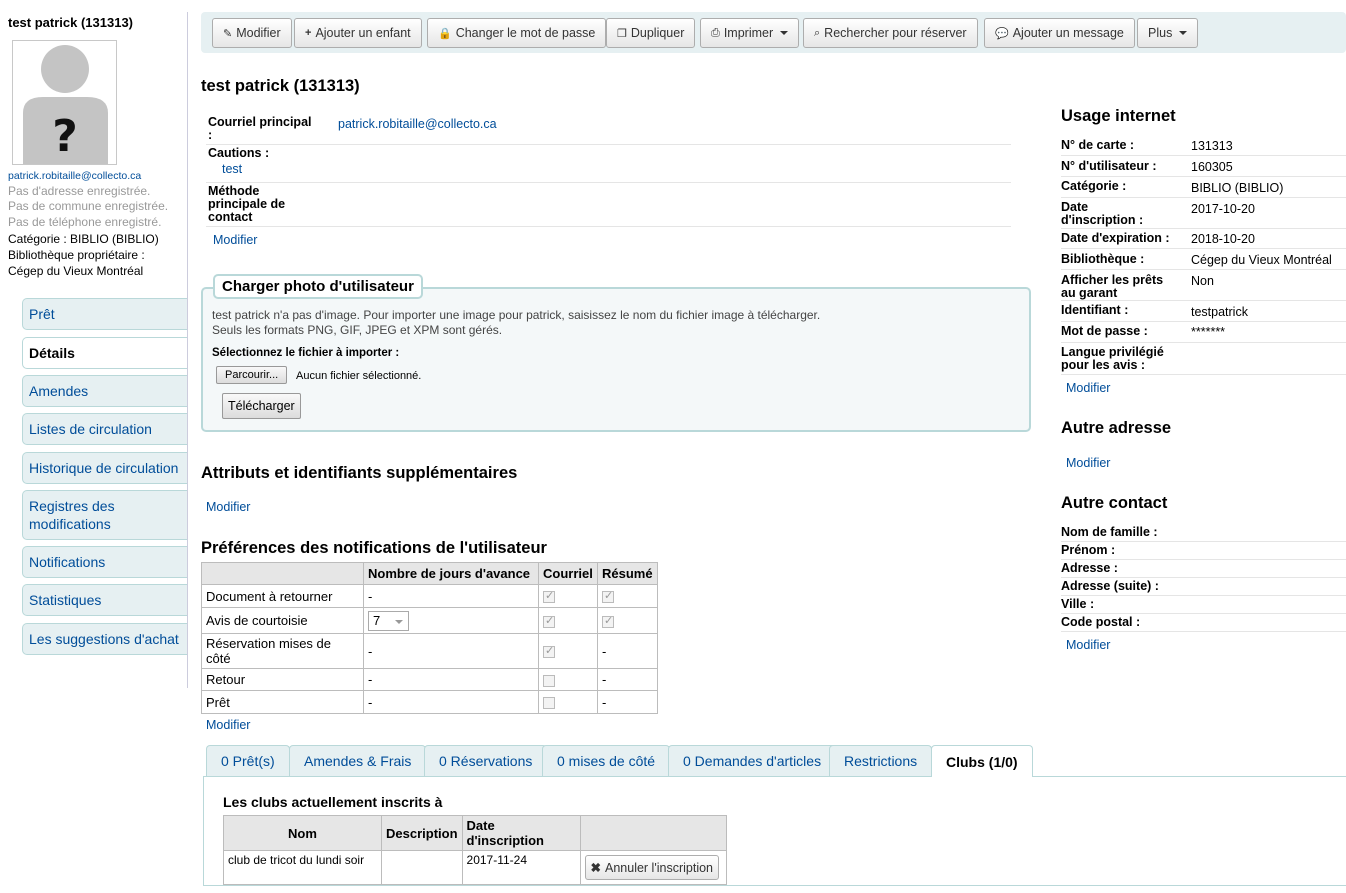 The image size is (1346, 893). I want to click on days-value: -, so click(451, 596).